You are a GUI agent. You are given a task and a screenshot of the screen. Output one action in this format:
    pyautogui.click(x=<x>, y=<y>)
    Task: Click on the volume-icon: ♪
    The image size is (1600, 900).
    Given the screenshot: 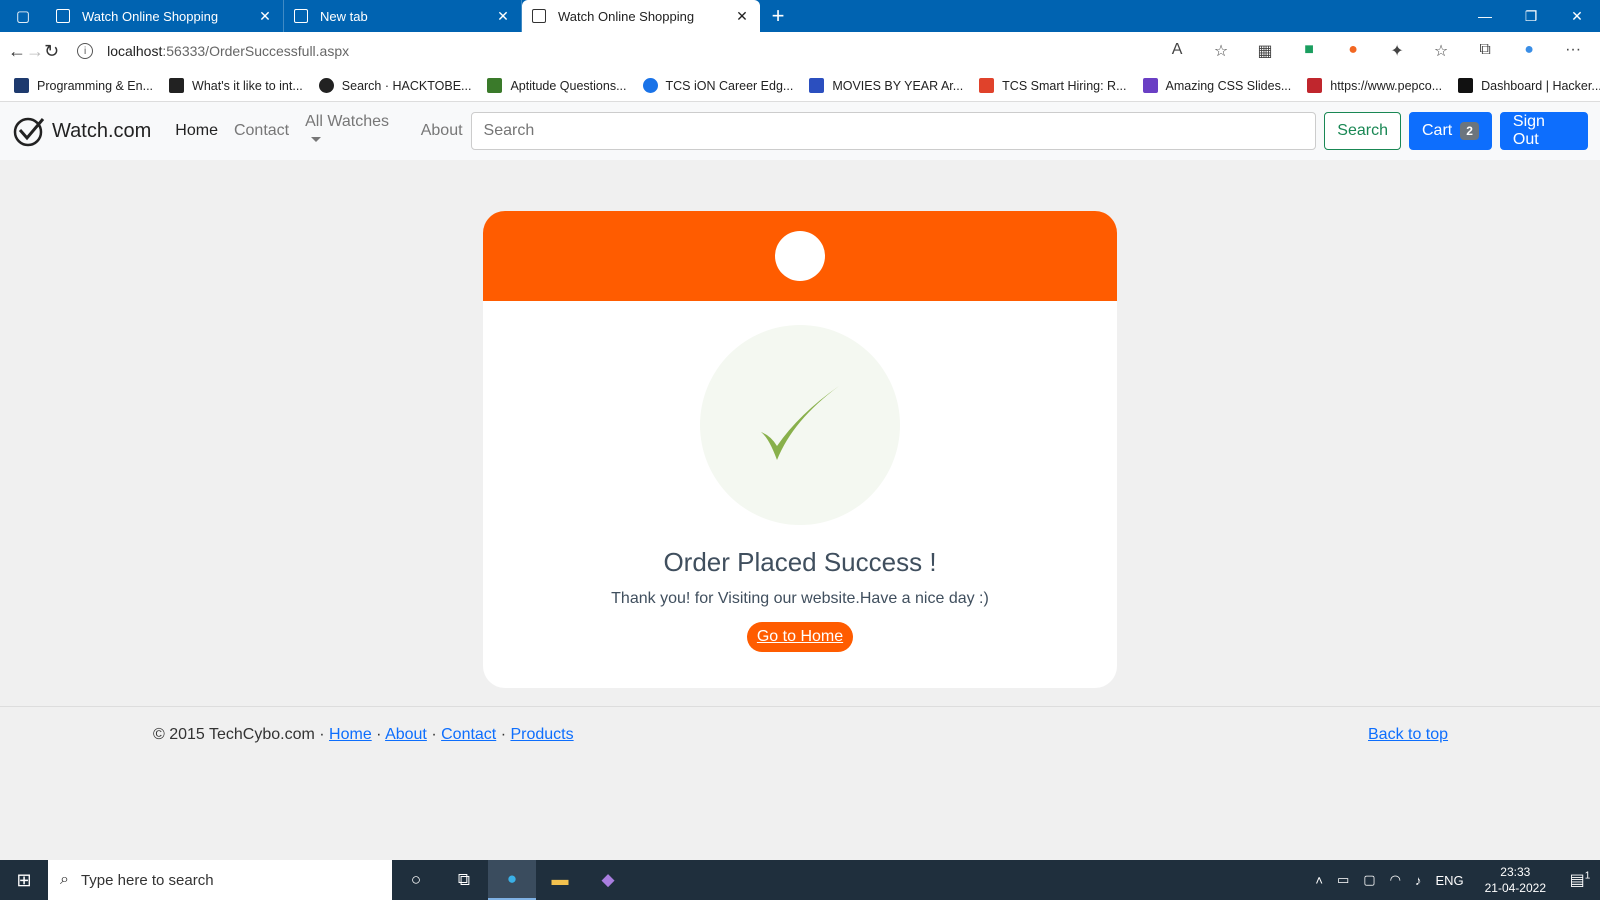 What is the action you would take?
    pyautogui.click(x=1418, y=880)
    